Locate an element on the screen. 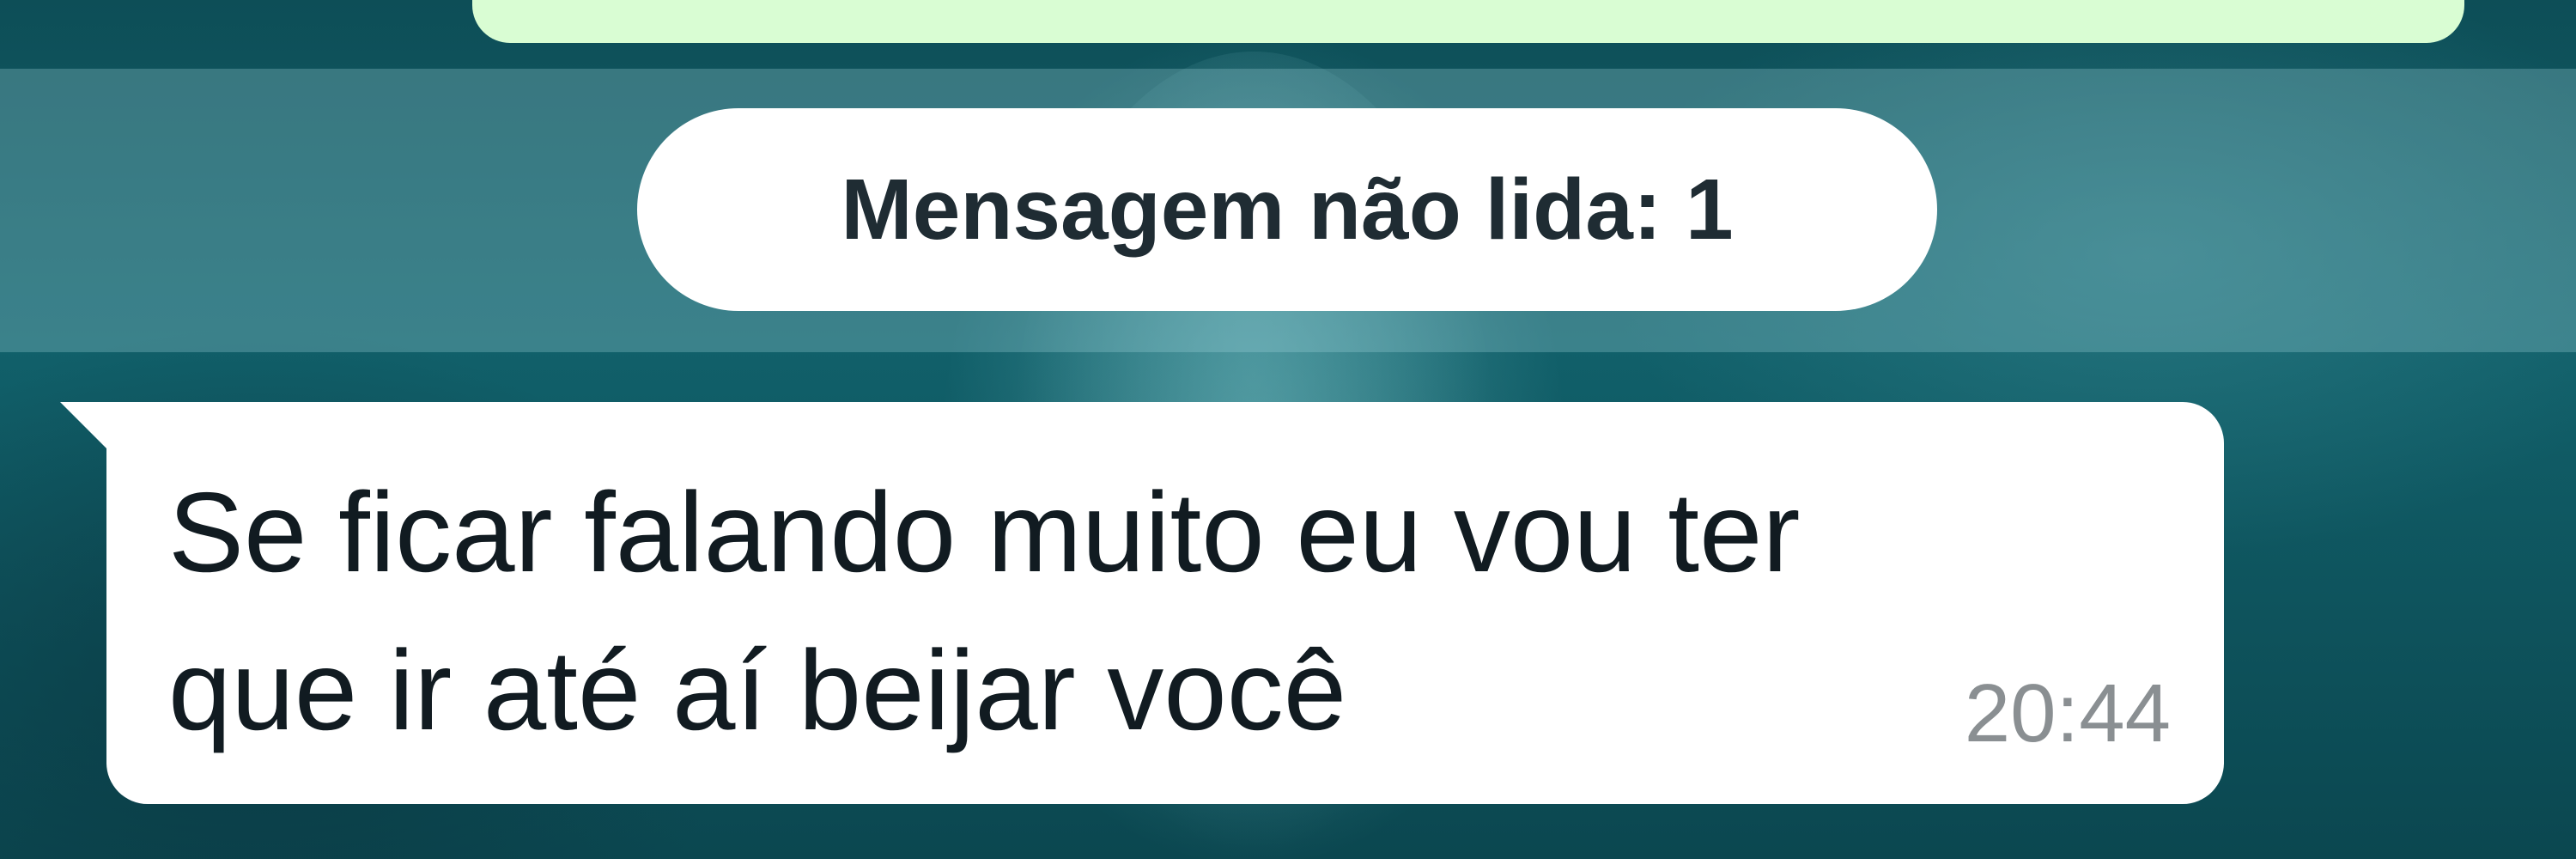  message-timestamp: 20:44 is located at coordinates (2068, 713).